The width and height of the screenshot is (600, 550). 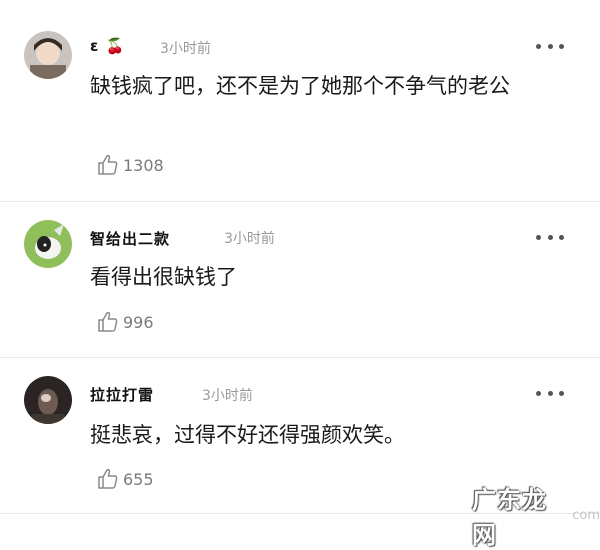 I want to click on comment-text: 缺钱疯了吧，还不是为了她那个不争气的老公, so click(x=300, y=86).